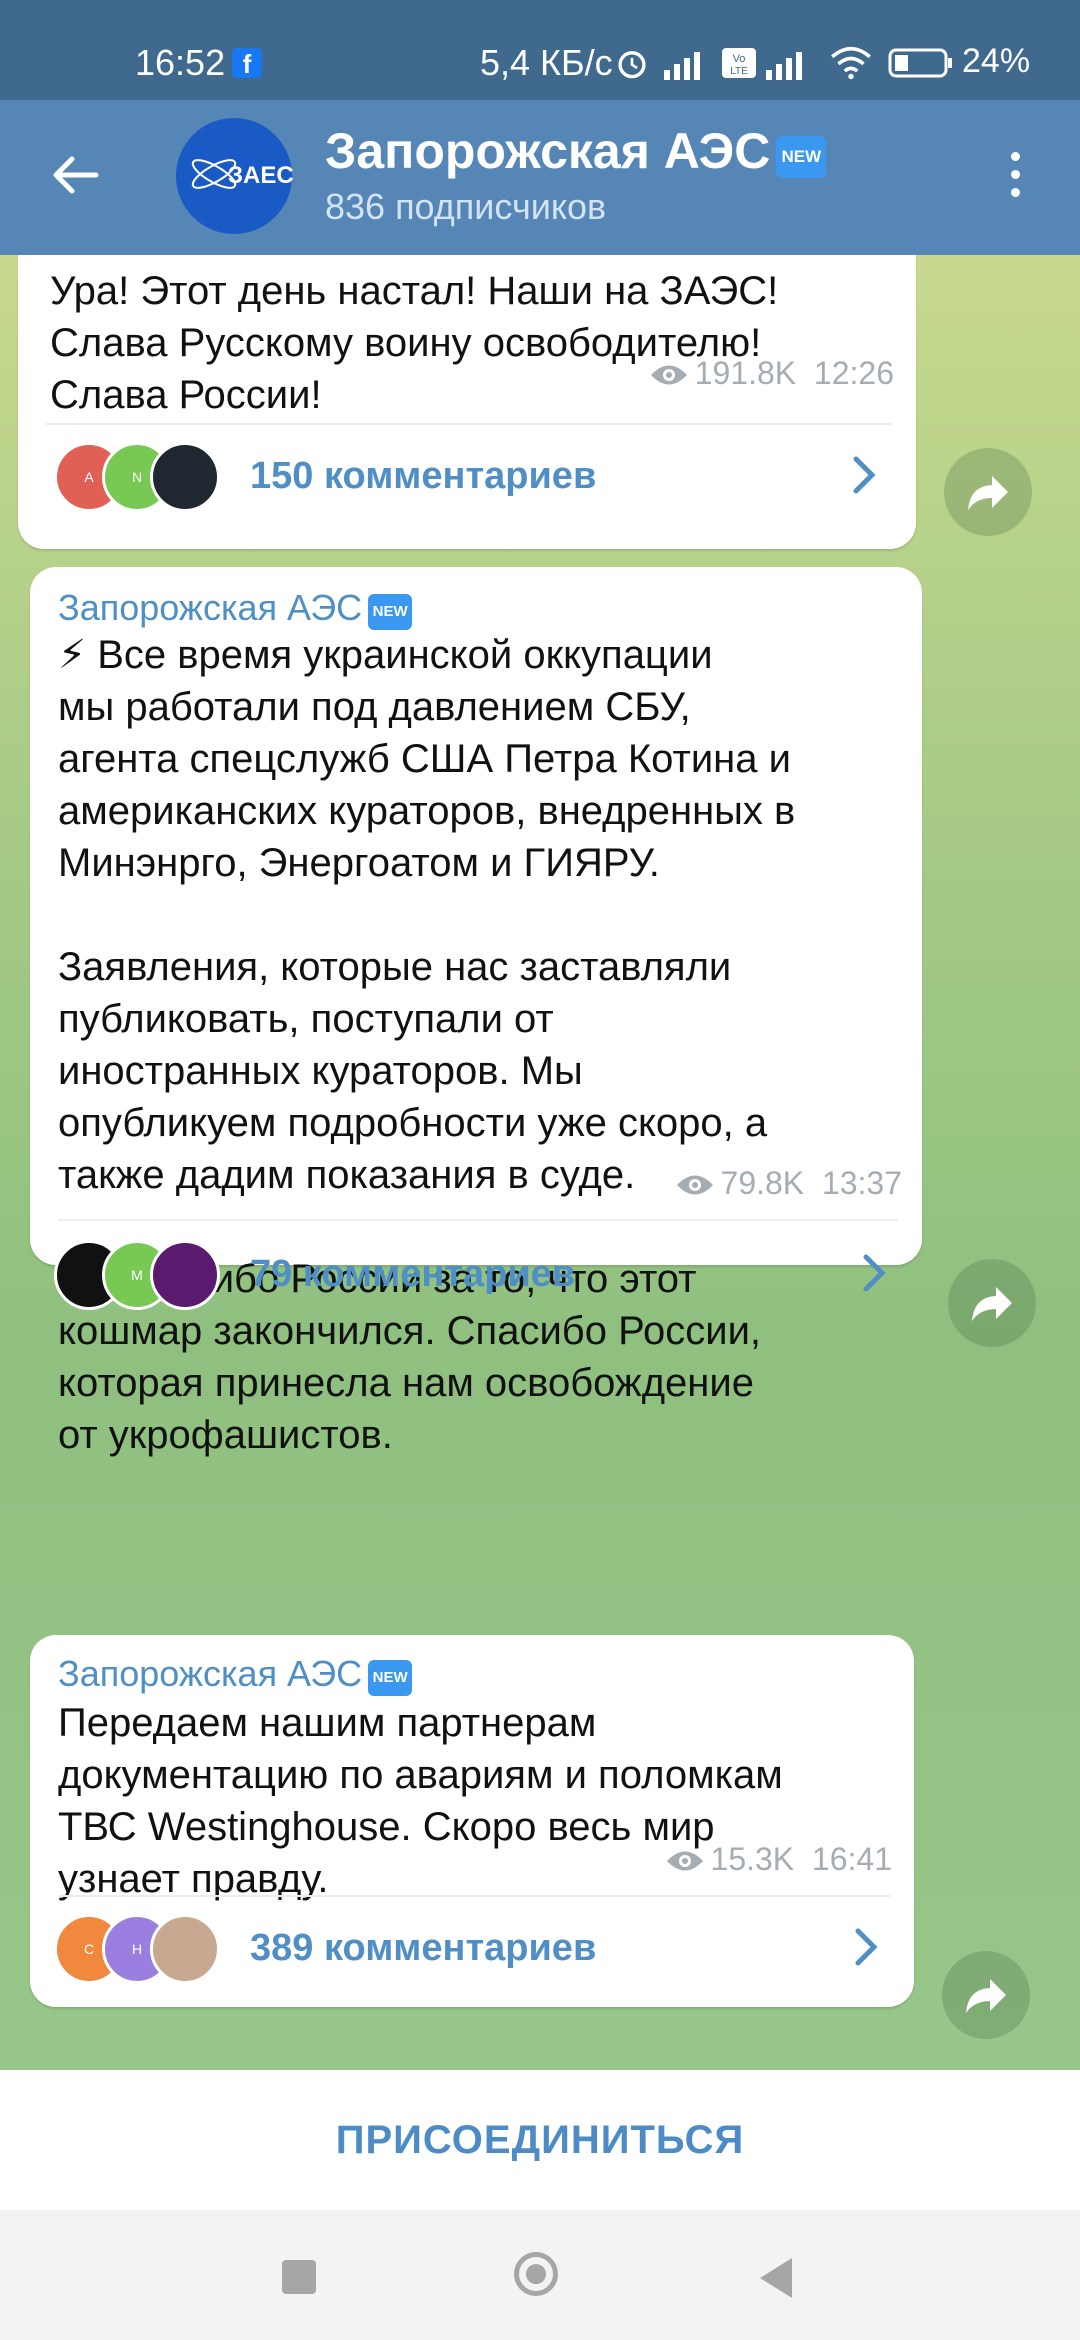  I want to click on svg-text: Vo, so click(739, 59).